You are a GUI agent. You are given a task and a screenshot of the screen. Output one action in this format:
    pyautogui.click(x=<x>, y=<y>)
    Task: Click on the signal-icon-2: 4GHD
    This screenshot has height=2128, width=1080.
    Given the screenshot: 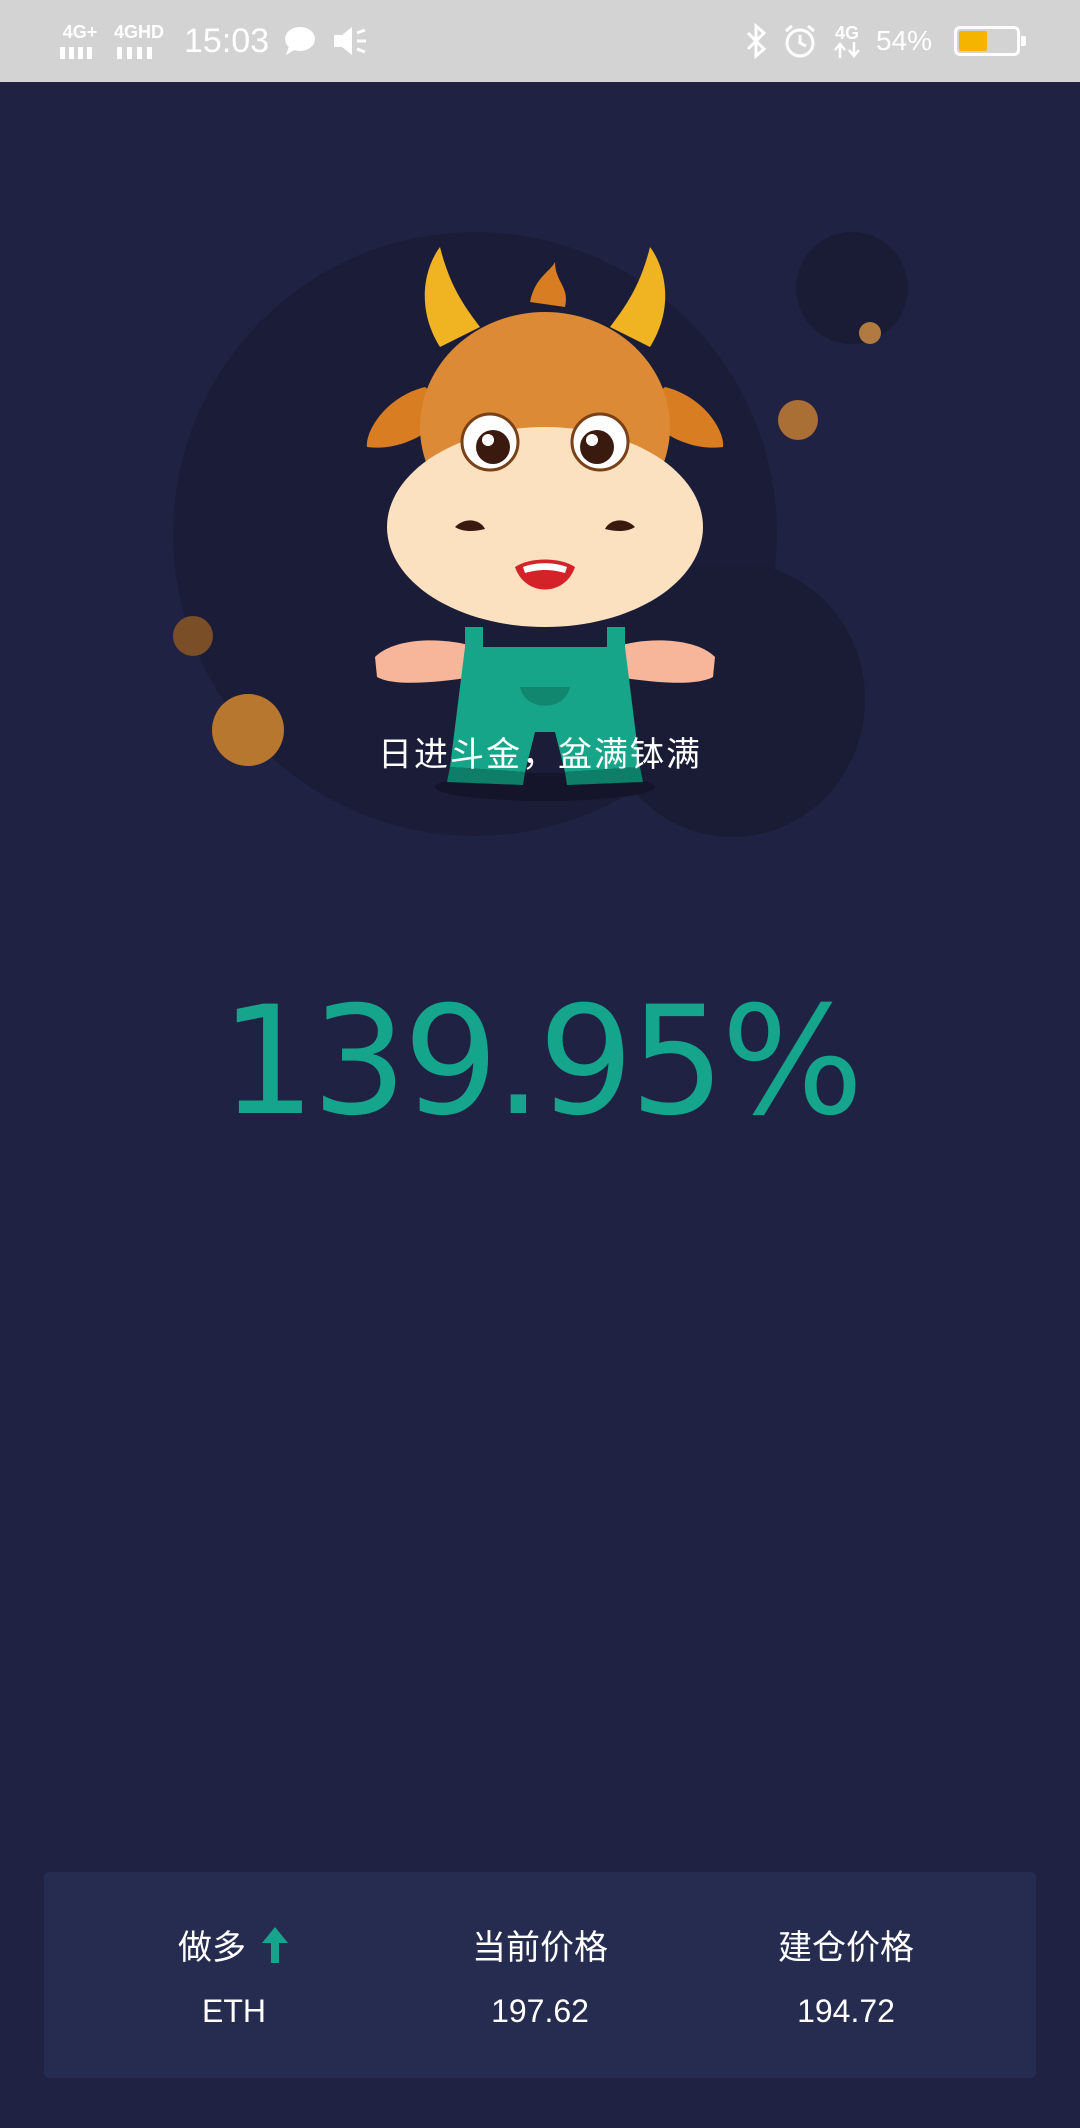 What is the action you would take?
    pyautogui.click(x=139, y=41)
    